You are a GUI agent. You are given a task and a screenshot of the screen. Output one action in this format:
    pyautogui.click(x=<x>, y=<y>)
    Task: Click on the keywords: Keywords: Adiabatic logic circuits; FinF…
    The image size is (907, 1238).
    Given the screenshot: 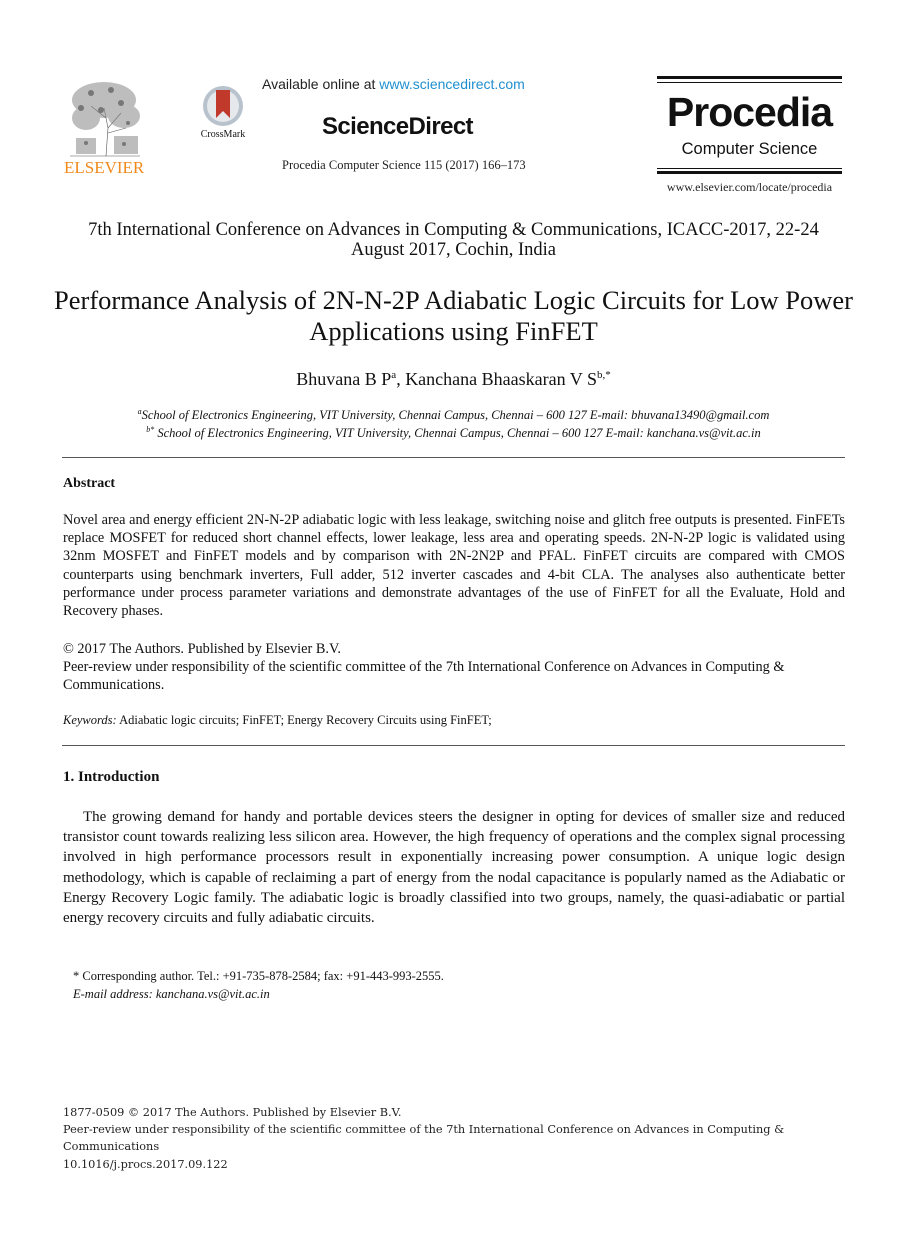 What is the action you would take?
    pyautogui.click(x=277, y=720)
    